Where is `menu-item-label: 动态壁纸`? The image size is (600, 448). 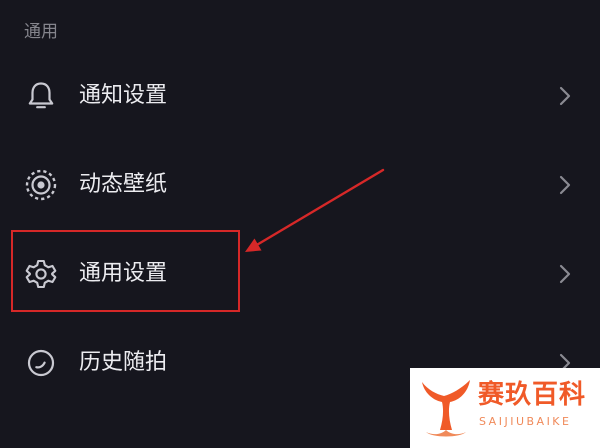 menu-item-label: 动态壁纸 is located at coordinates (123, 184).